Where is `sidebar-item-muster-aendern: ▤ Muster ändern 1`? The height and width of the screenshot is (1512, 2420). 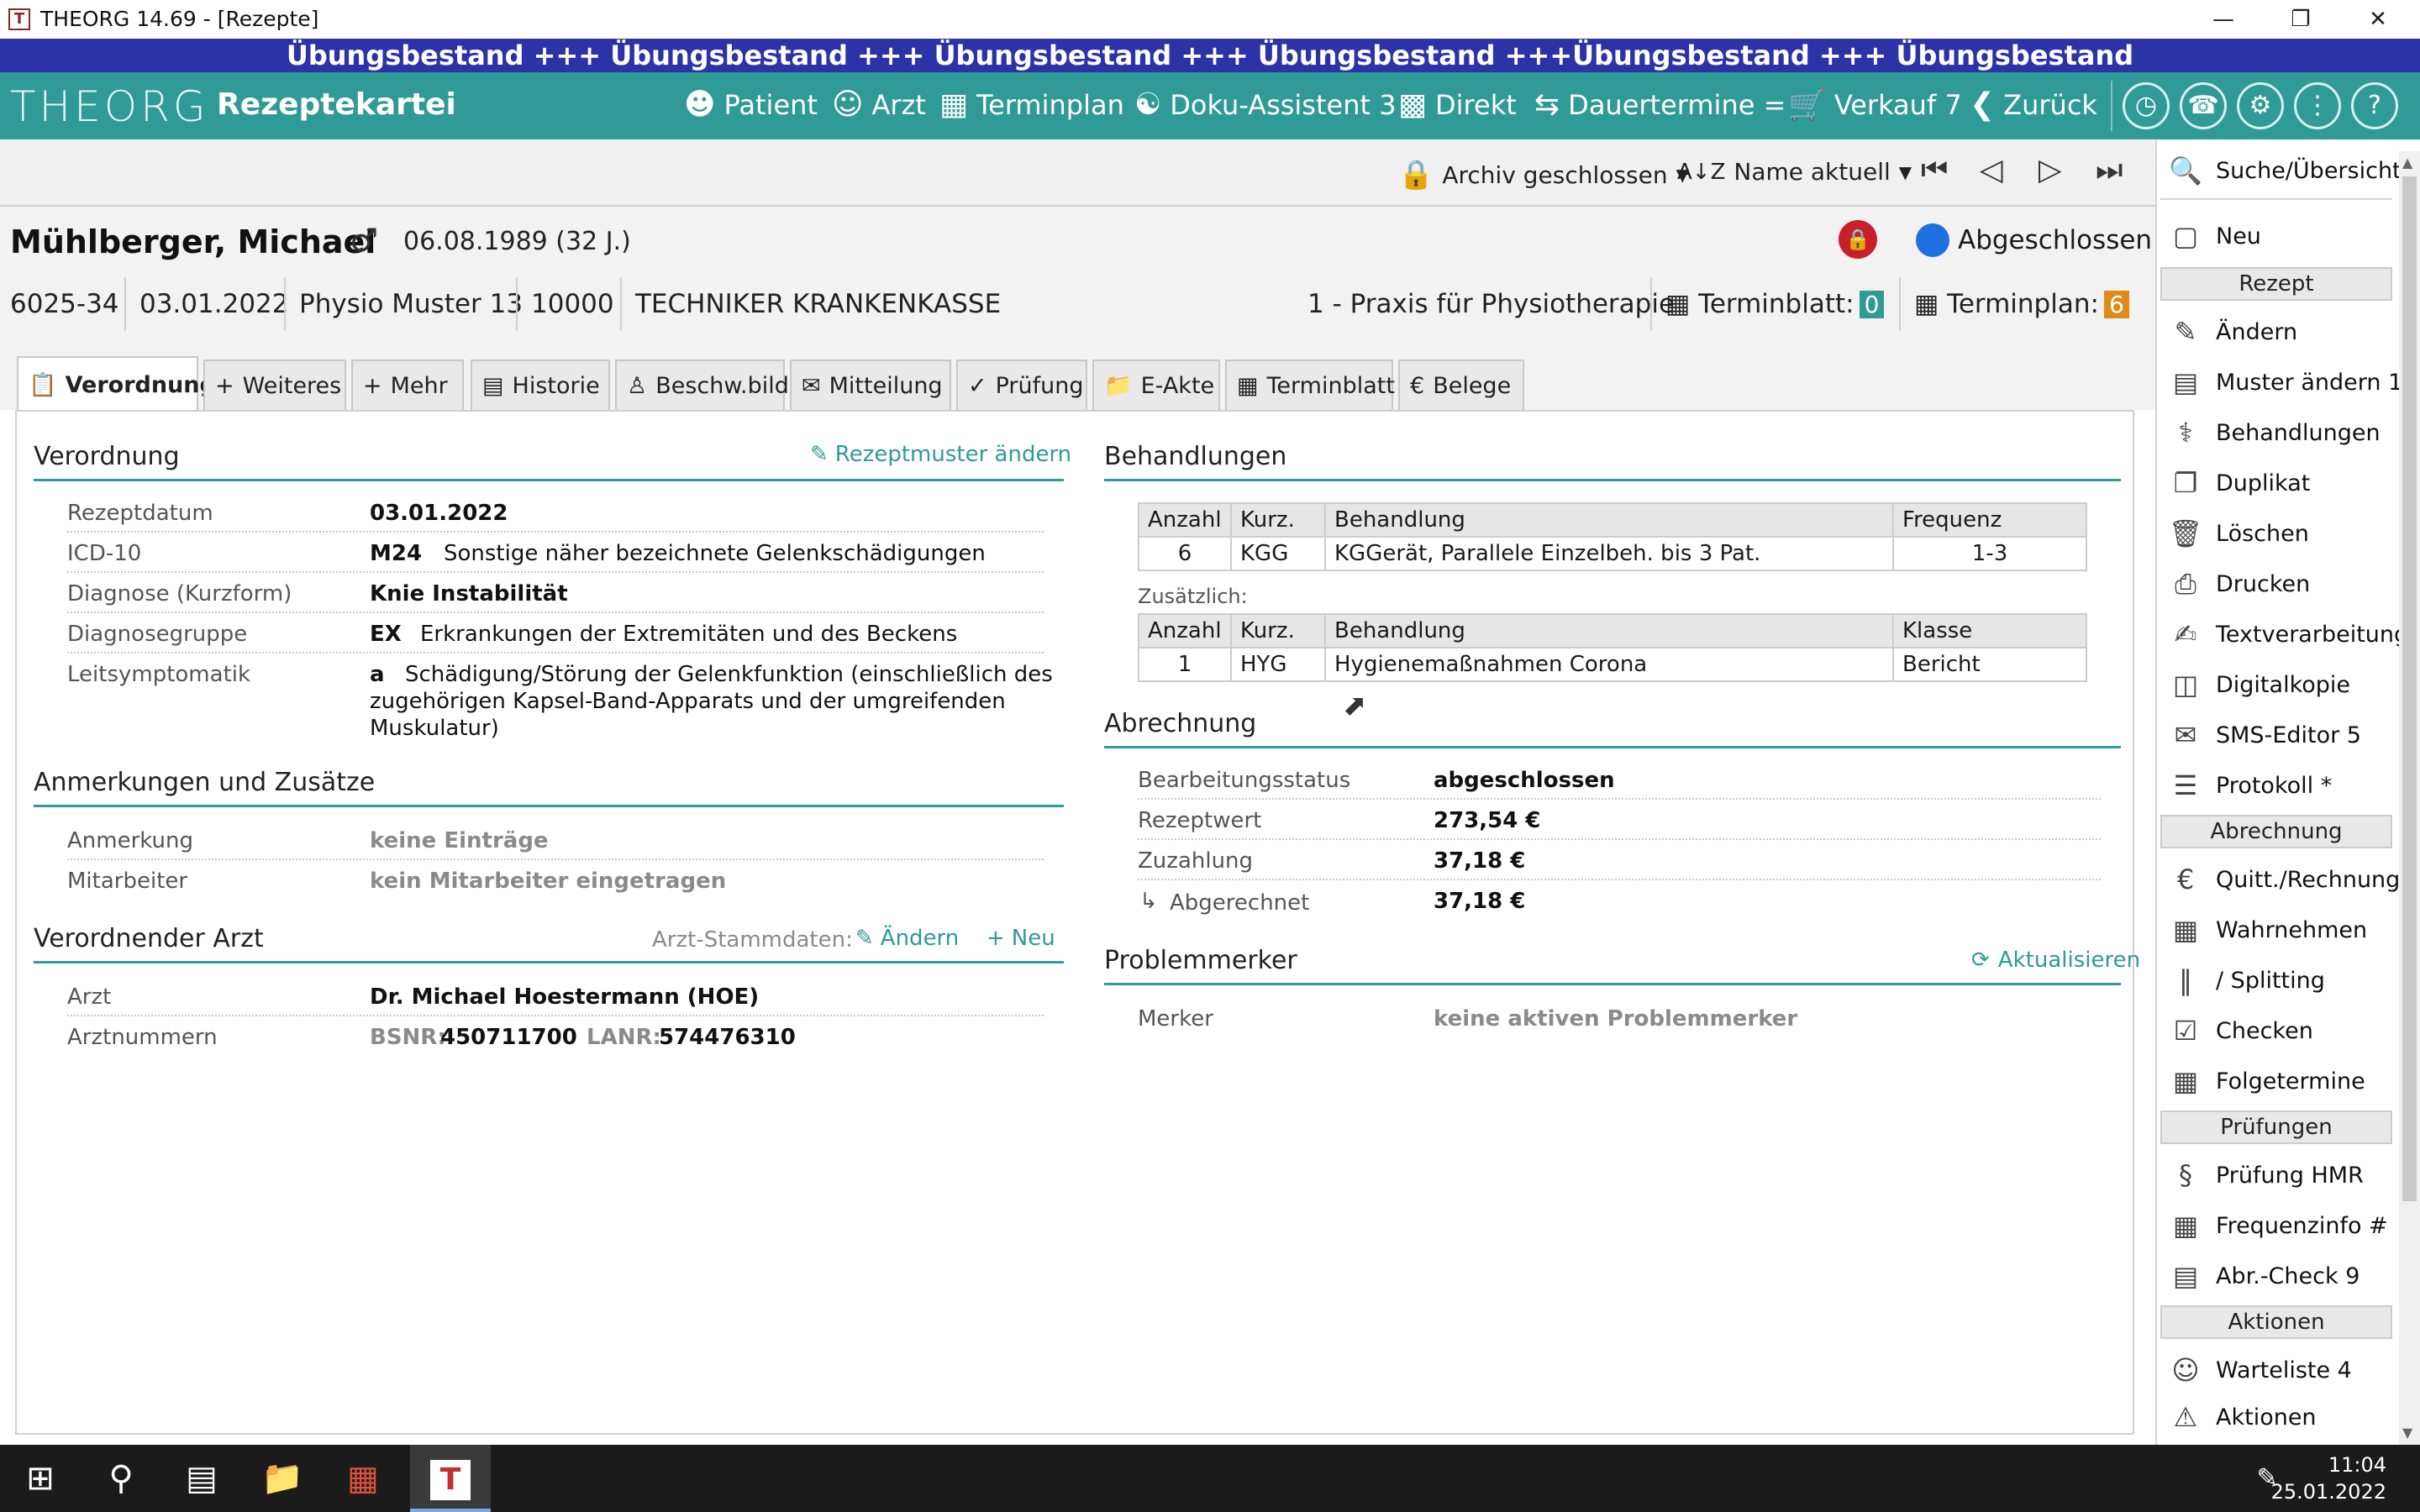
sidebar-item-muster-aendern: ▤ Muster ändern 1 is located at coordinates (2284, 382).